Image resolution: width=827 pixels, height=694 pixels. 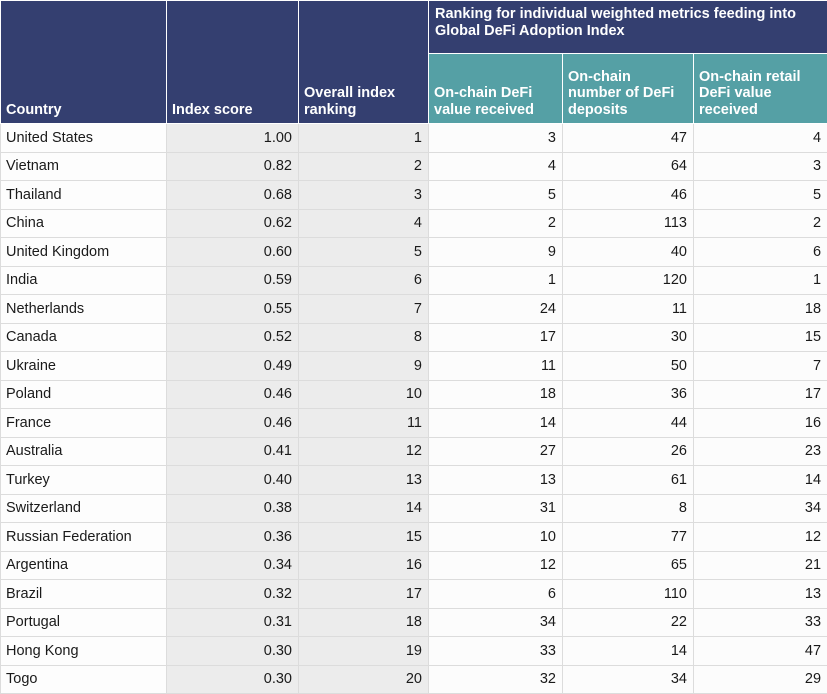 I want to click on cell-country: Poland, so click(x=84, y=394).